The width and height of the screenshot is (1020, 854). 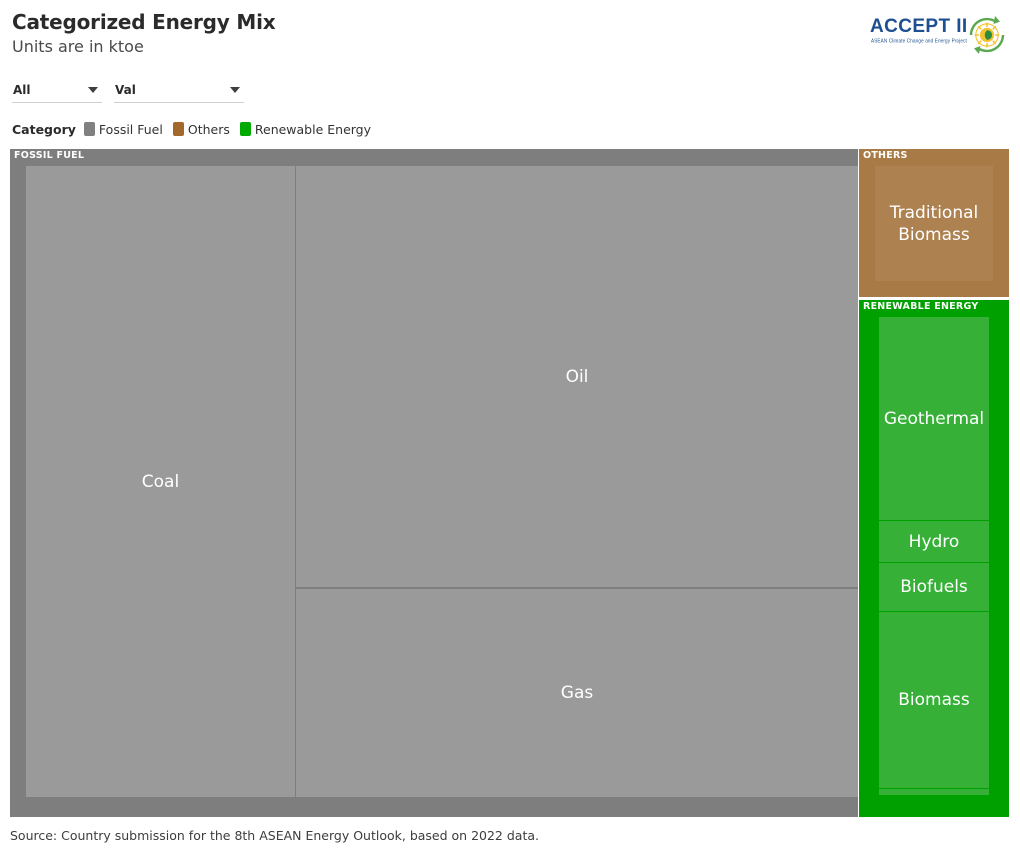 I want to click on treemap-cell-gas: Gas, so click(x=577, y=693).